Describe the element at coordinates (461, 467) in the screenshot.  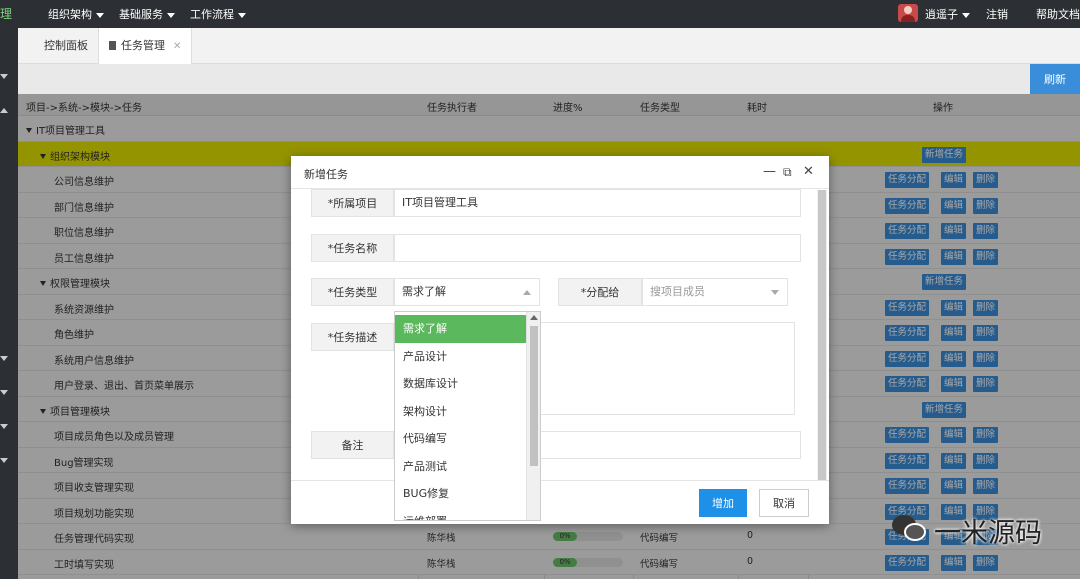
I see `dropdown-option: 产品测试` at that location.